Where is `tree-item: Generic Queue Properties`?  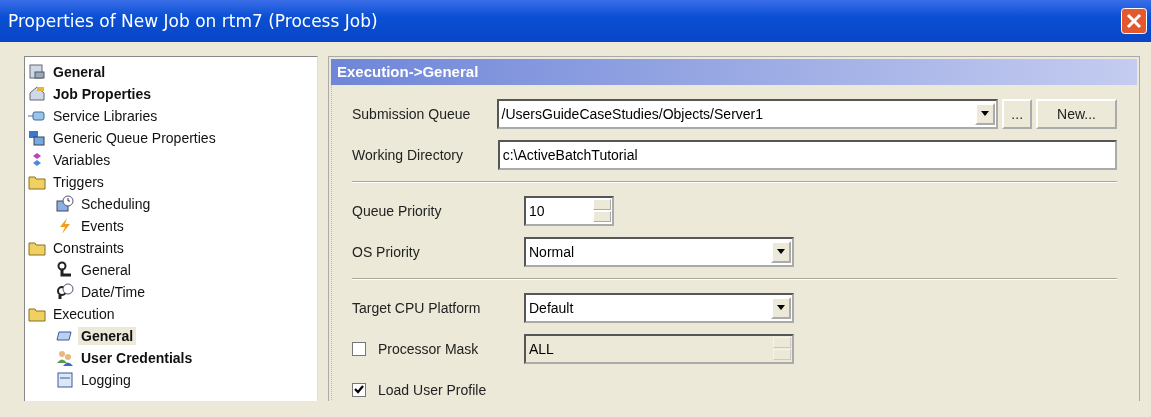 tree-item: Generic Queue Properties is located at coordinates (134, 138).